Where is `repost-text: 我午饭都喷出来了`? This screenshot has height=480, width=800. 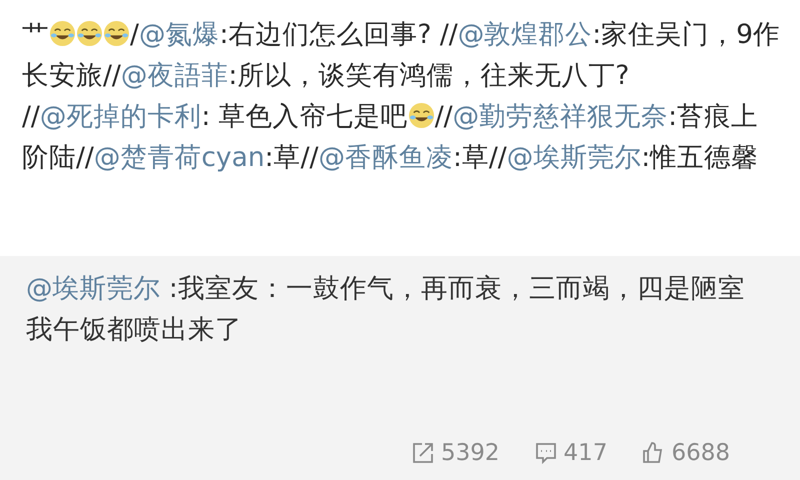
repost-text: 我午饭都喷出来了 is located at coordinates (134, 330).